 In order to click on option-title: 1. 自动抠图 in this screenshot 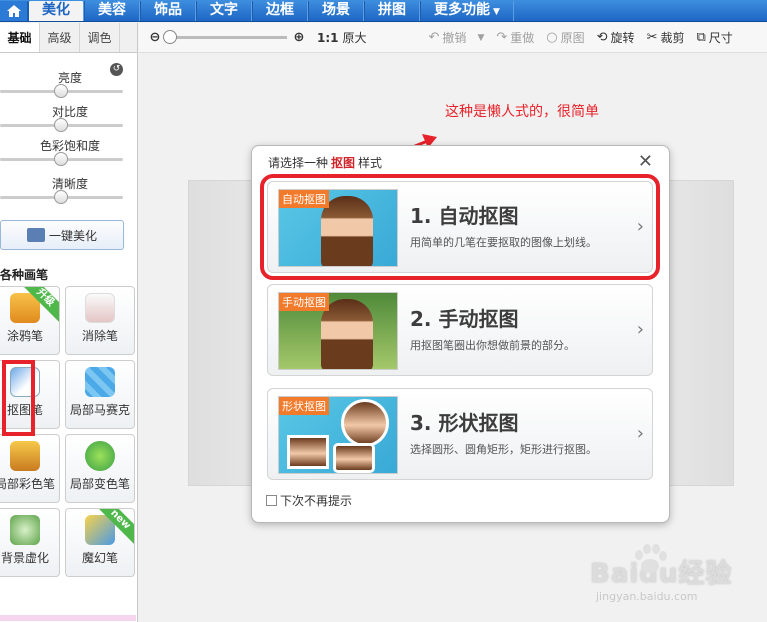, I will do `click(464, 216)`.